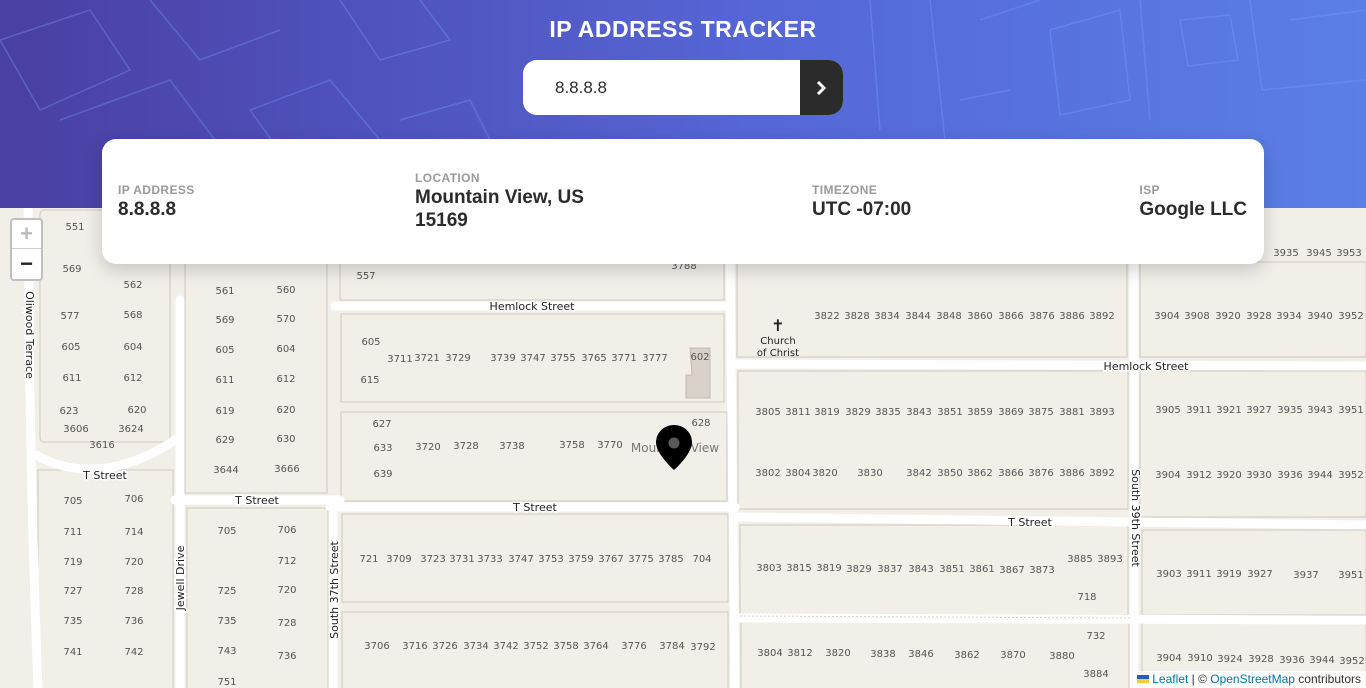 The height and width of the screenshot is (688, 1366). What do you see at coordinates (1149, 190) in the screenshot?
I see `isp-label: ISP` at bounding box center [1149, 190].